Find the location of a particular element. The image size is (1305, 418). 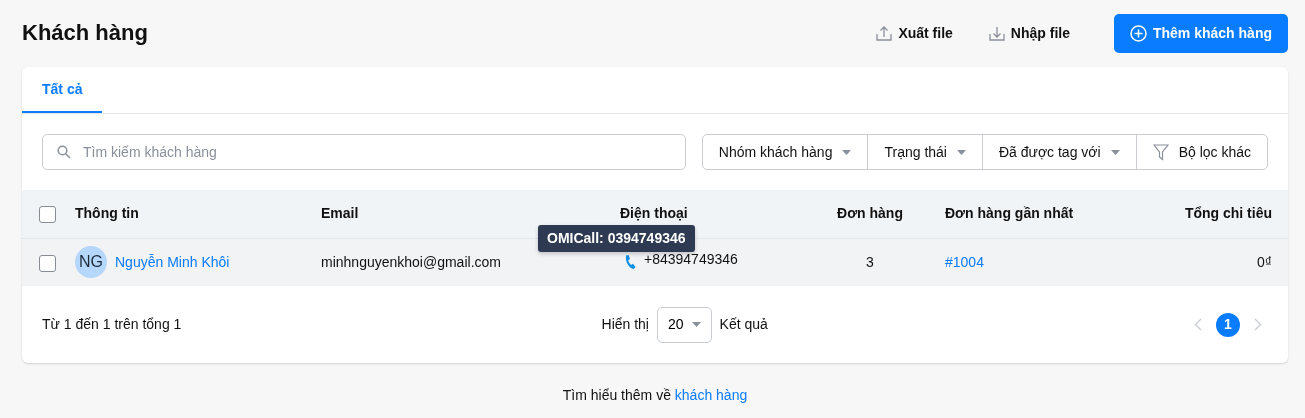

search-field: Tìm kiếm khách hàng is located at coordinates (364, 152).